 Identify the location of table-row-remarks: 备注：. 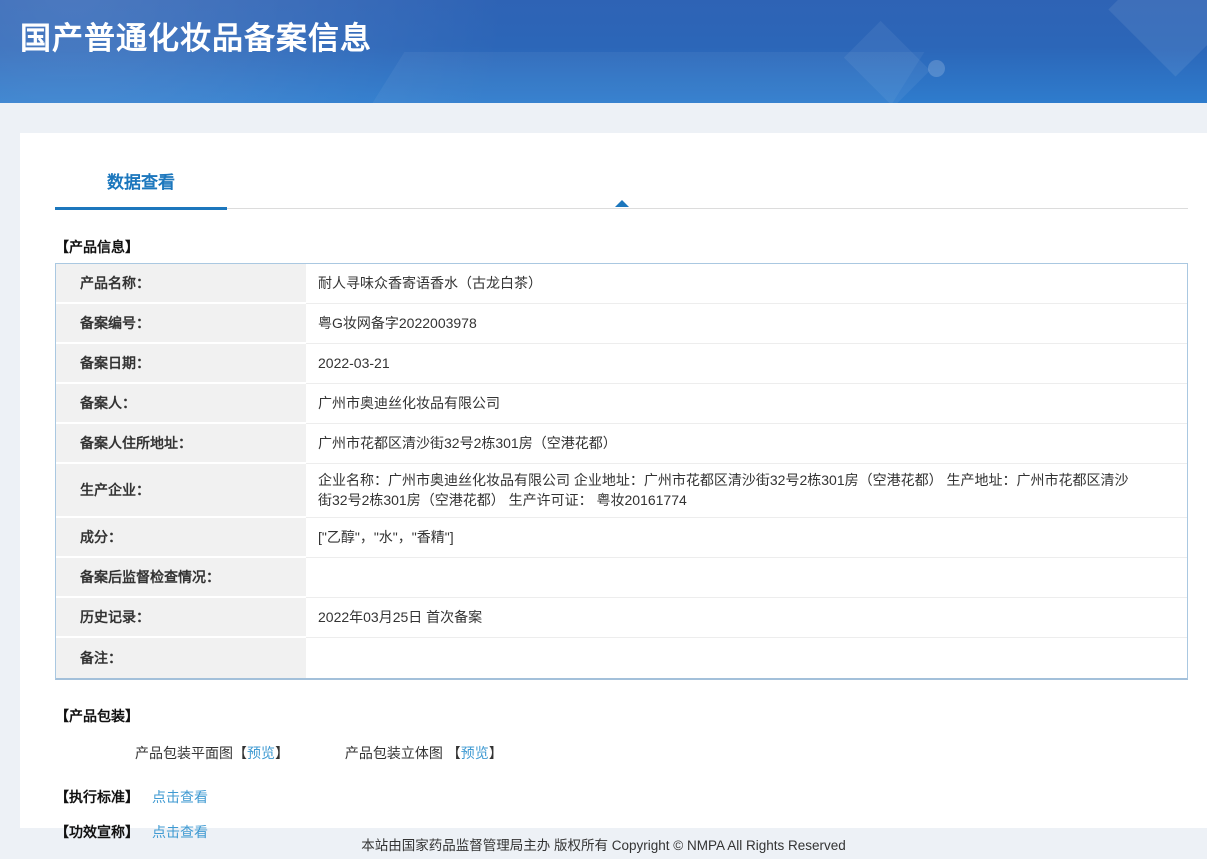
(621, 657).